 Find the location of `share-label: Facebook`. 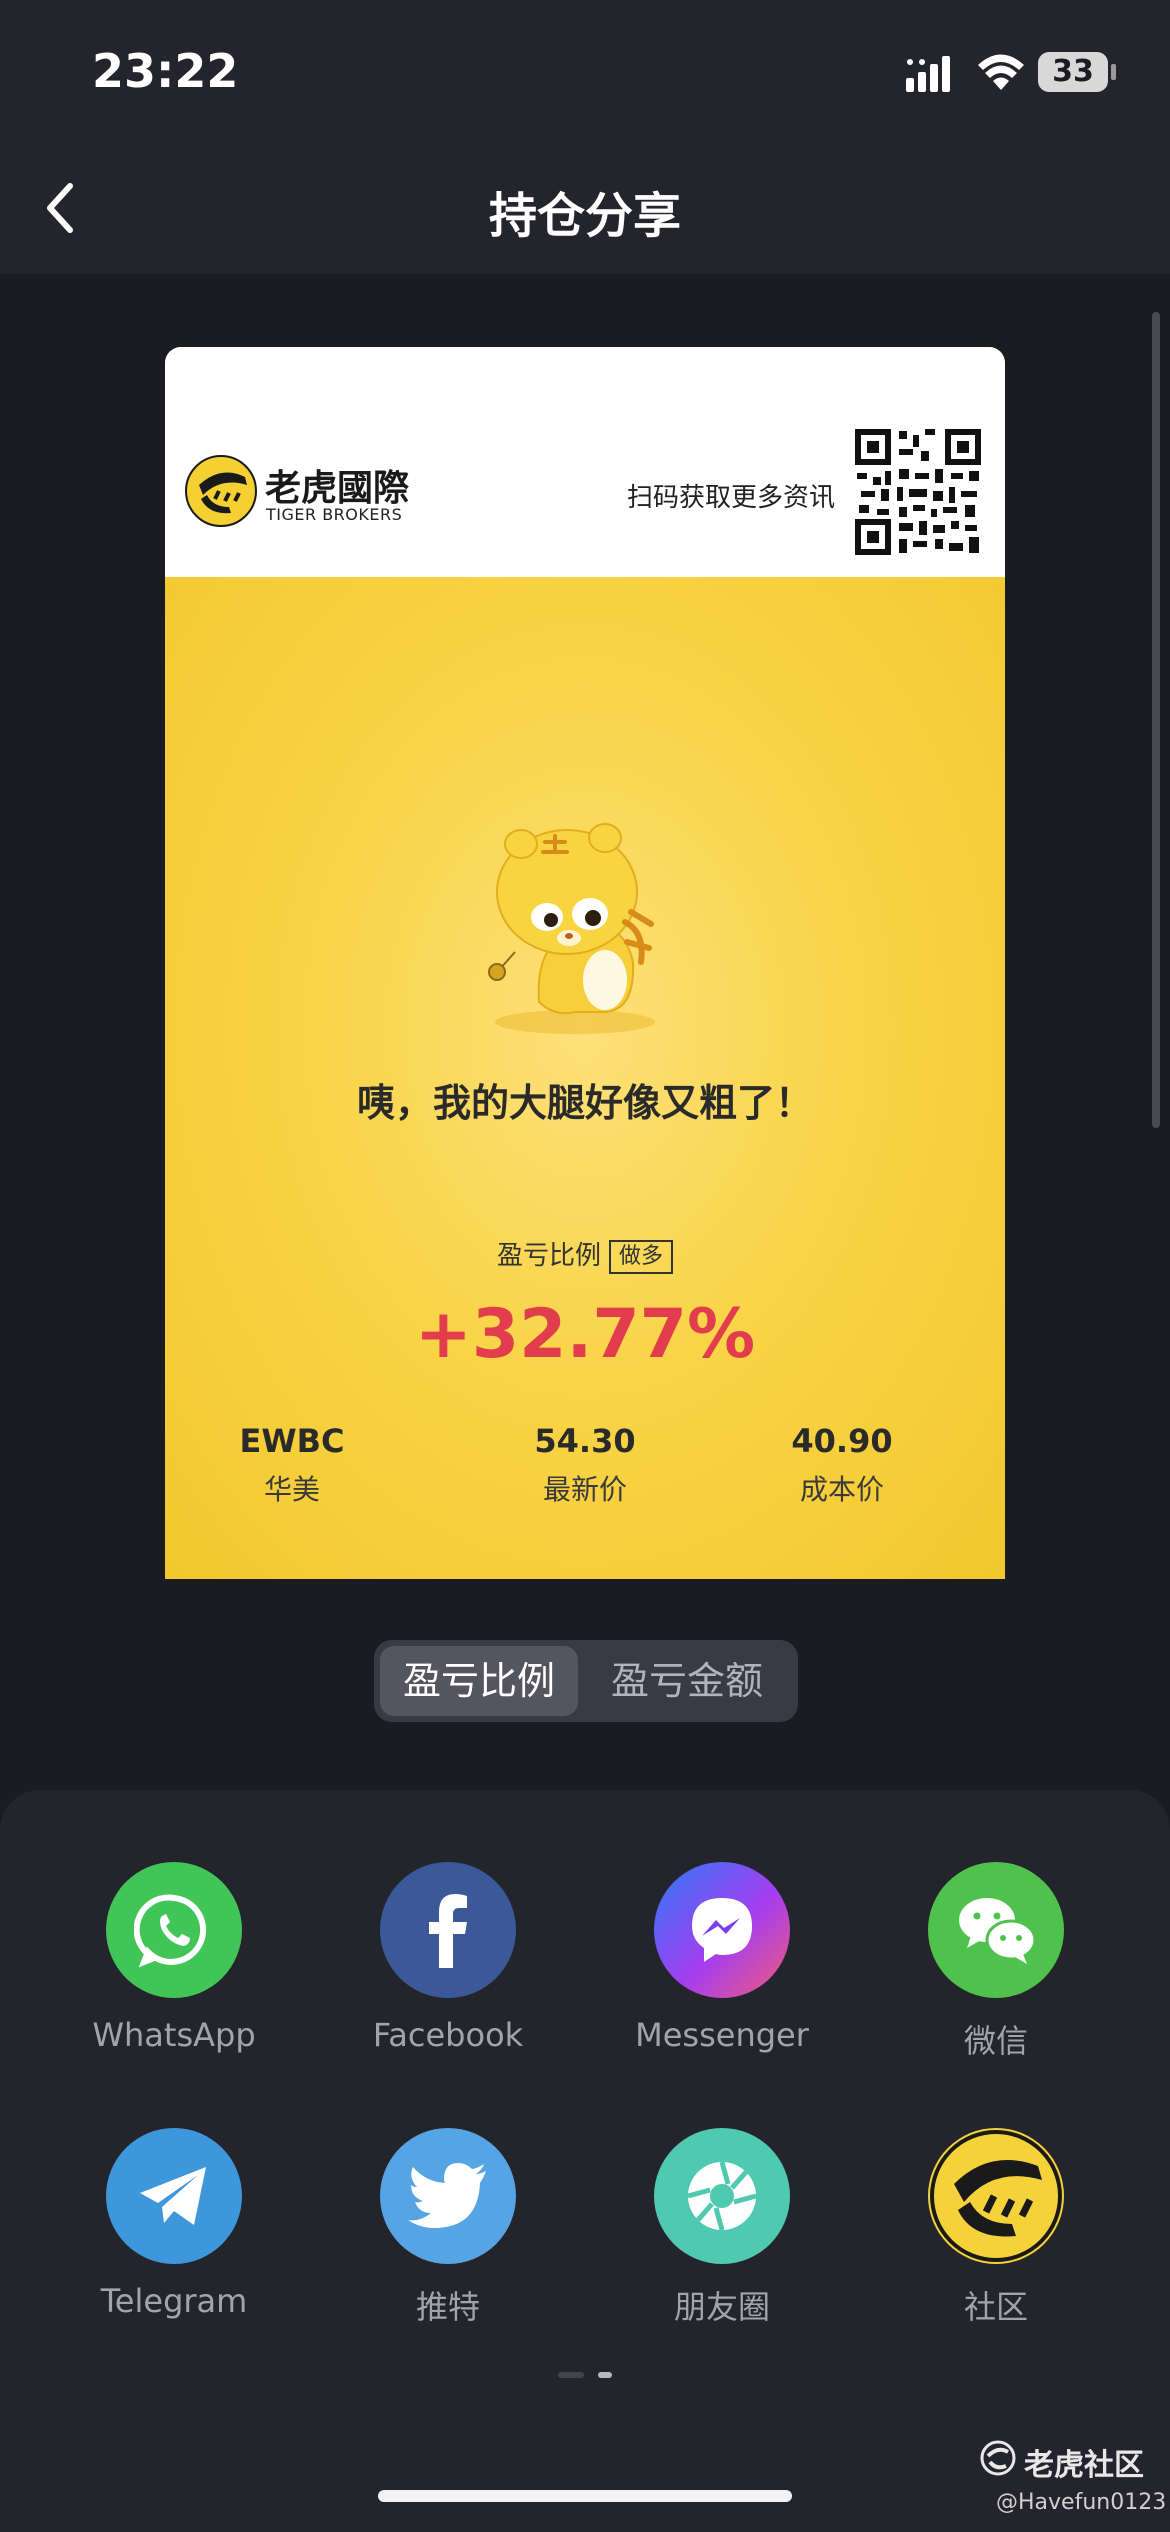

share-label: Facebook is located at coordinates (448, 2035).